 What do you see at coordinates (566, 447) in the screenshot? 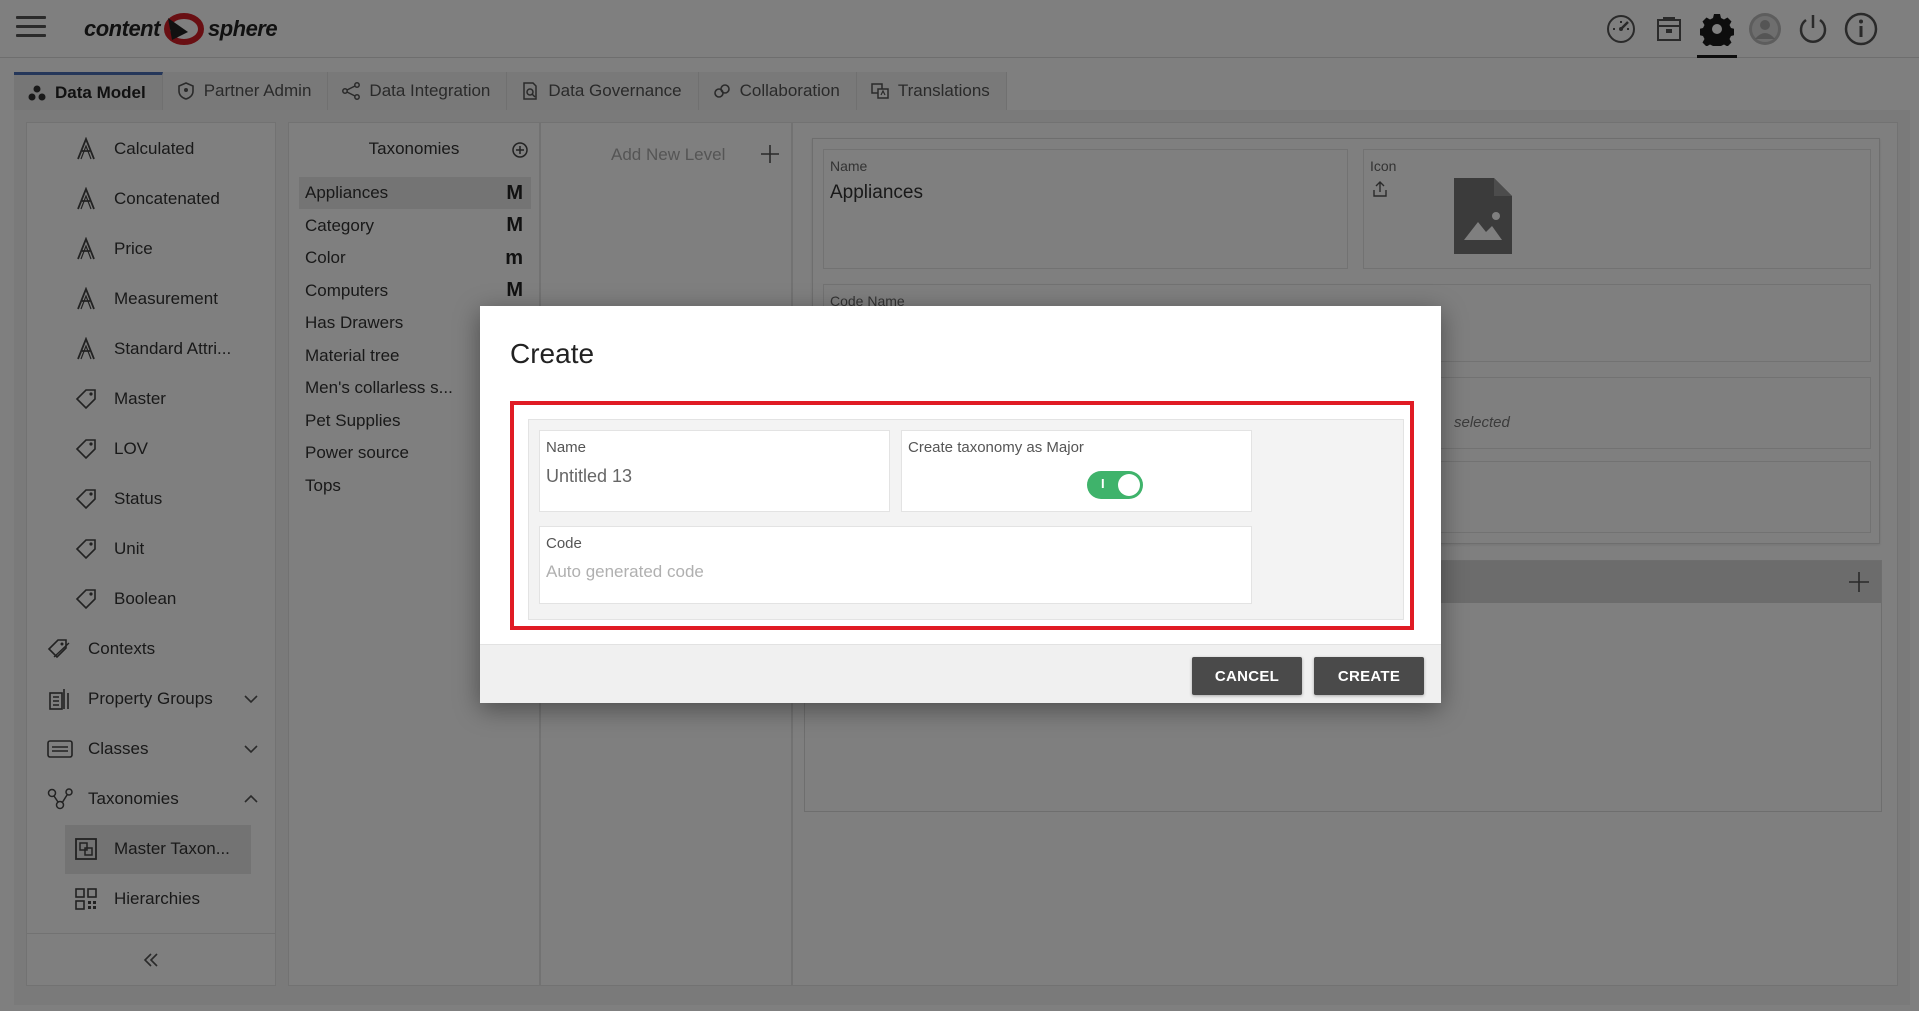
I see `name-label: Name` at bounding box center [566, 447].